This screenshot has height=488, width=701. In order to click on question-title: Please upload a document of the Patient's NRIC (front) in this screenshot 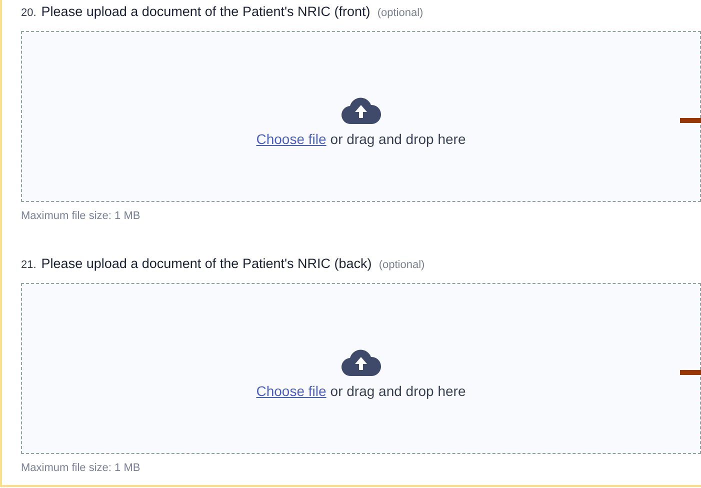, I will do `click(205, 11)`.